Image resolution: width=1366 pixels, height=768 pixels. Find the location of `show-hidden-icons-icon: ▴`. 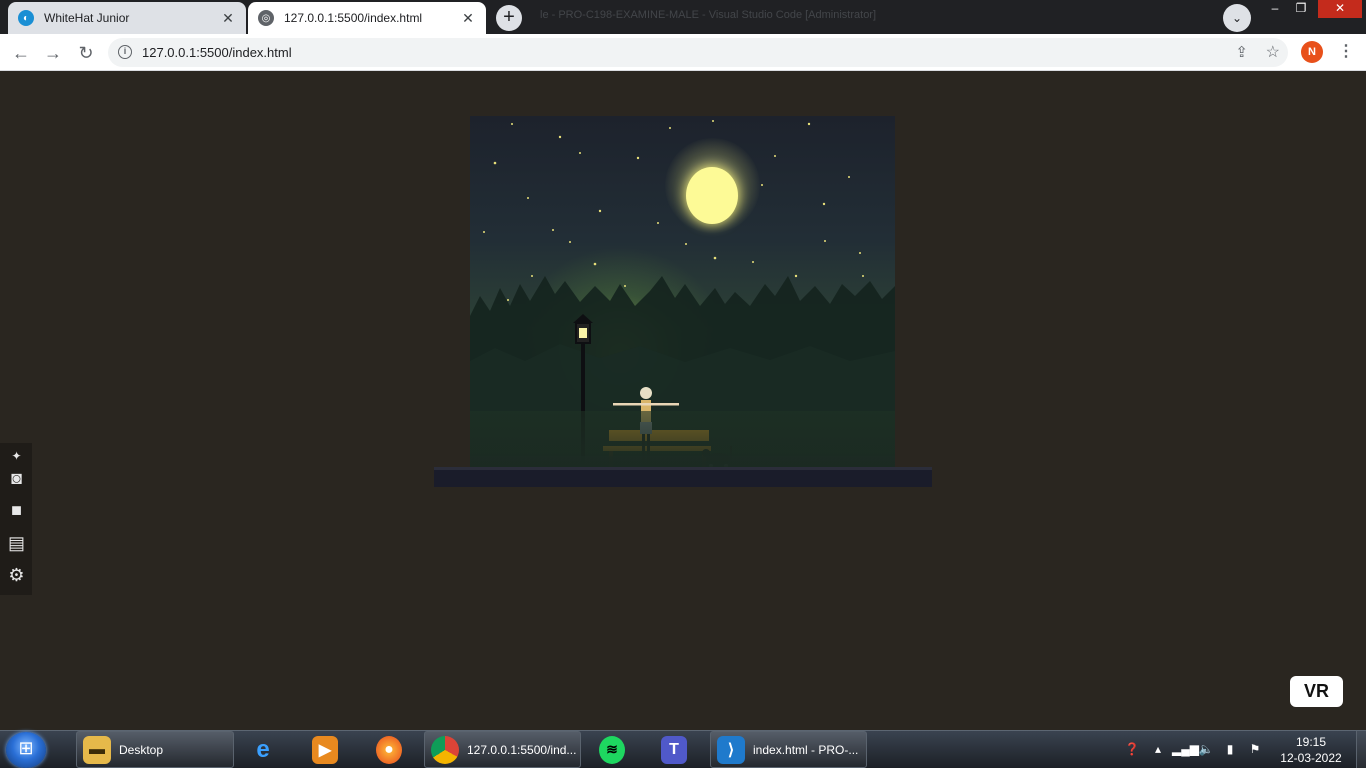

show-hidden-icons-icon: ▴ is located at coordinates (1158, 749).